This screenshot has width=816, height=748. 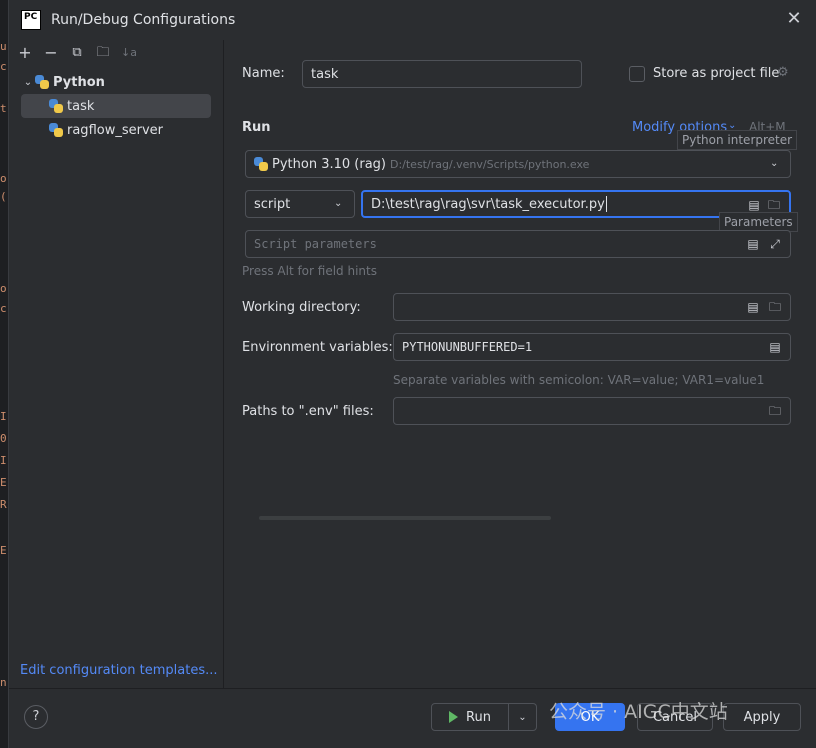 What do you see at coordinates (454, 717) in the screenshot?
I see `run-icon` at bounding box center [454, 717].